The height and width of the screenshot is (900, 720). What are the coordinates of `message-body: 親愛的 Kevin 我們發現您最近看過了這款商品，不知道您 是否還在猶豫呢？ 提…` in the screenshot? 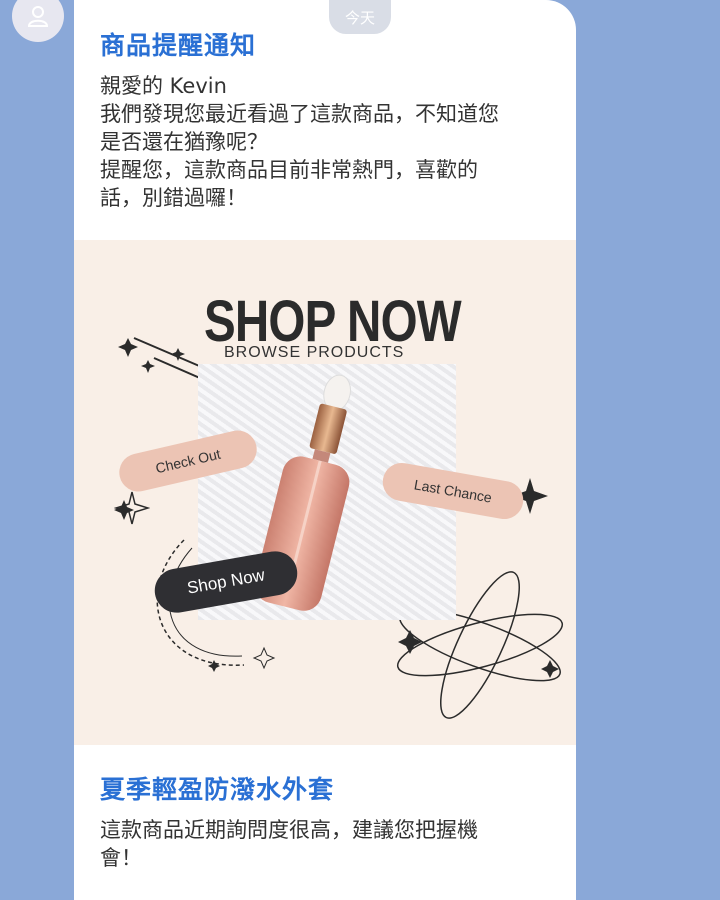 It's located at (330, 142).